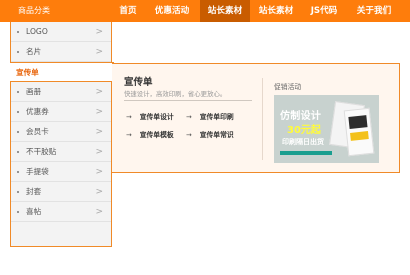 The height and width of the screenshot is (275, 410). What do you see at coordinates (61, 172) in the screenshot?
I see `category-item-tote-bag: 手提袋 >` at bounding box center [61, 172].